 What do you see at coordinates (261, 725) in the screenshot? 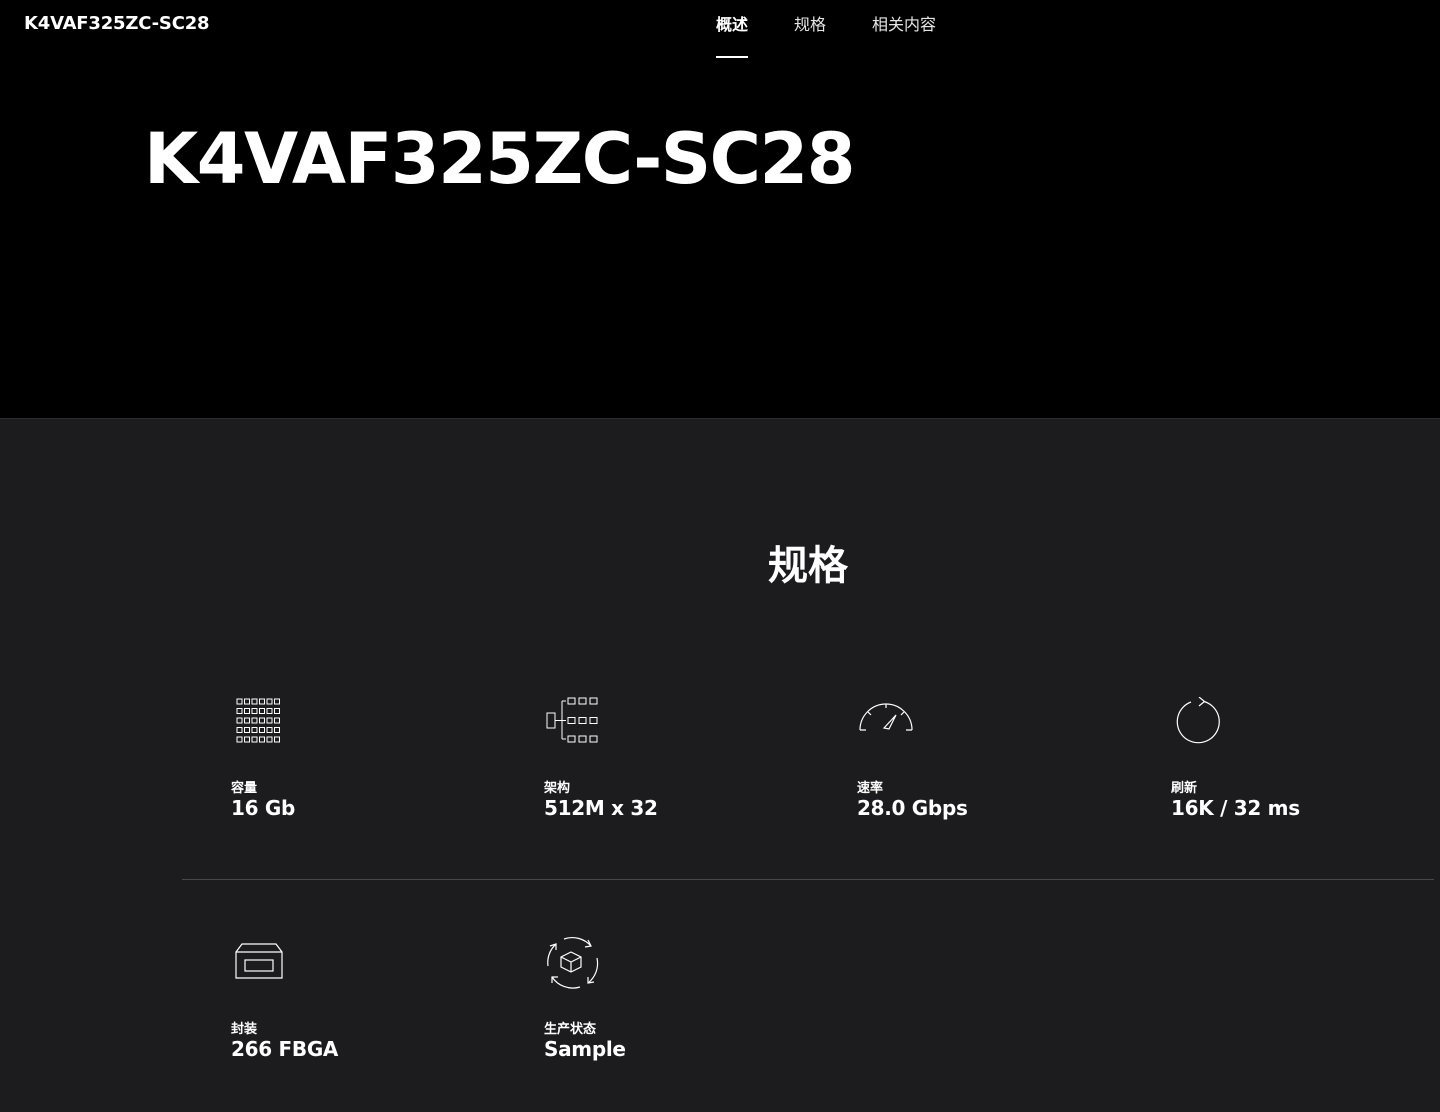
I see `grid-icon` at bounding box center [261, 725].